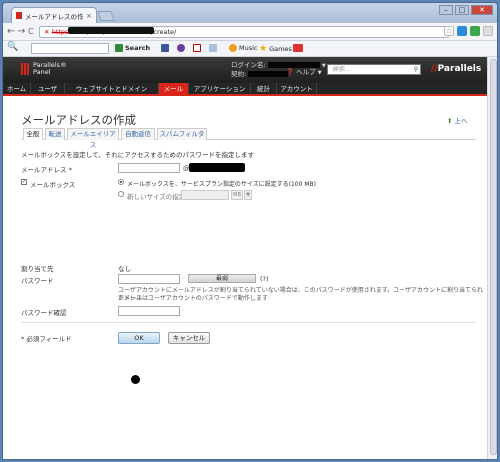  What do you see at coordinates (139, 338) in the screenshot?
I see `ok-button: OK` at bounding box center [139, 338].